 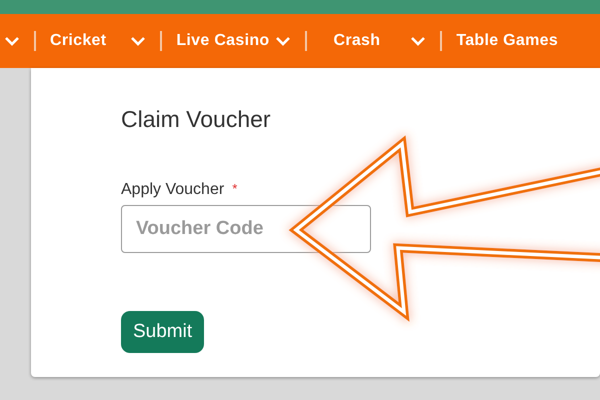 I want to click on nav-menu-item: Live Casino, so click(x=234, y=41).